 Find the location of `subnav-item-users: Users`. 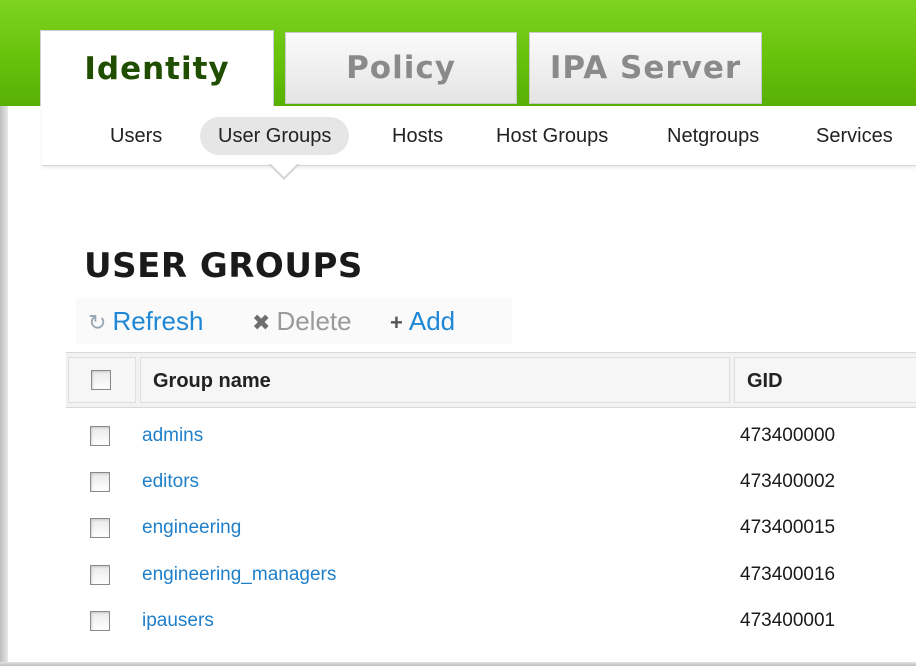

subnav-item-users: Users is located at coordinates (136, 136).